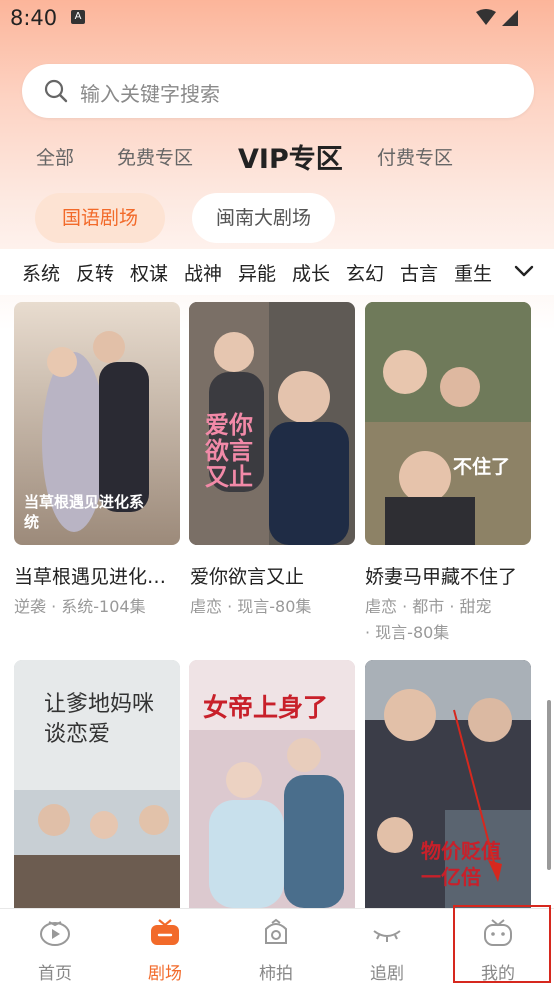  What do you see at coordinates (428, 619) in the screenshot?
I see `drama-tags: 虐恋 · 都市 · 甜宠 · 现言-80集` at bounding box center [428, 619].